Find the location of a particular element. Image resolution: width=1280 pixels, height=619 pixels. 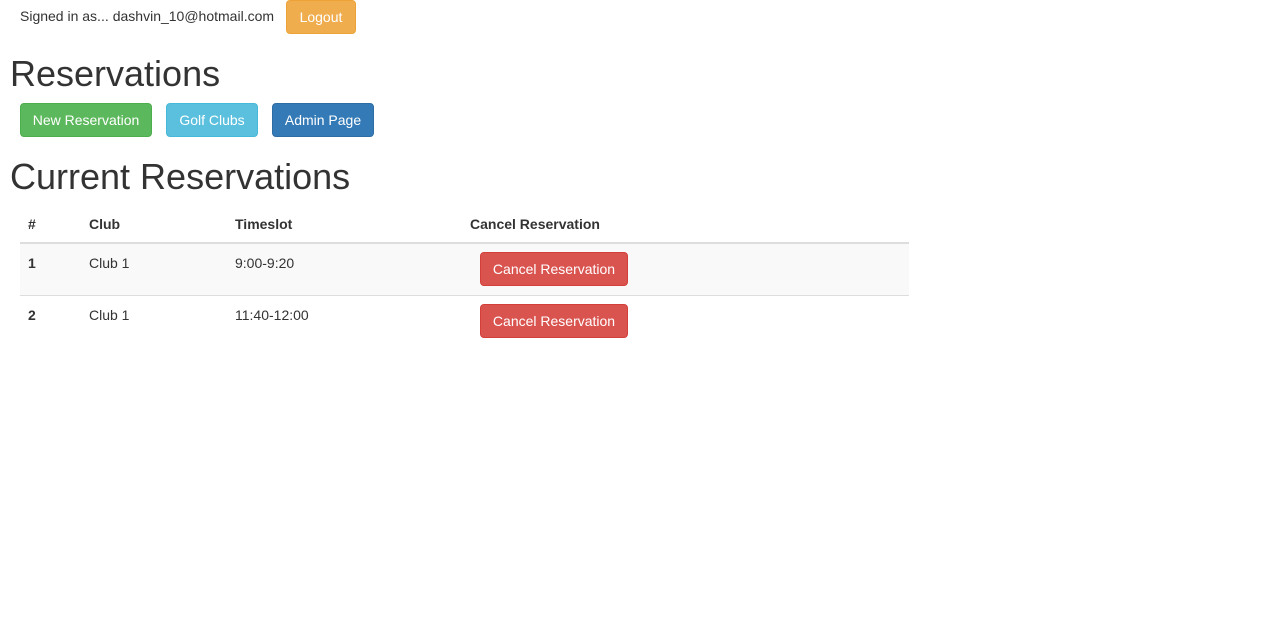

table-header-row: # Club Timeslot Cancel Reservation is located at coordinates (464, 224).